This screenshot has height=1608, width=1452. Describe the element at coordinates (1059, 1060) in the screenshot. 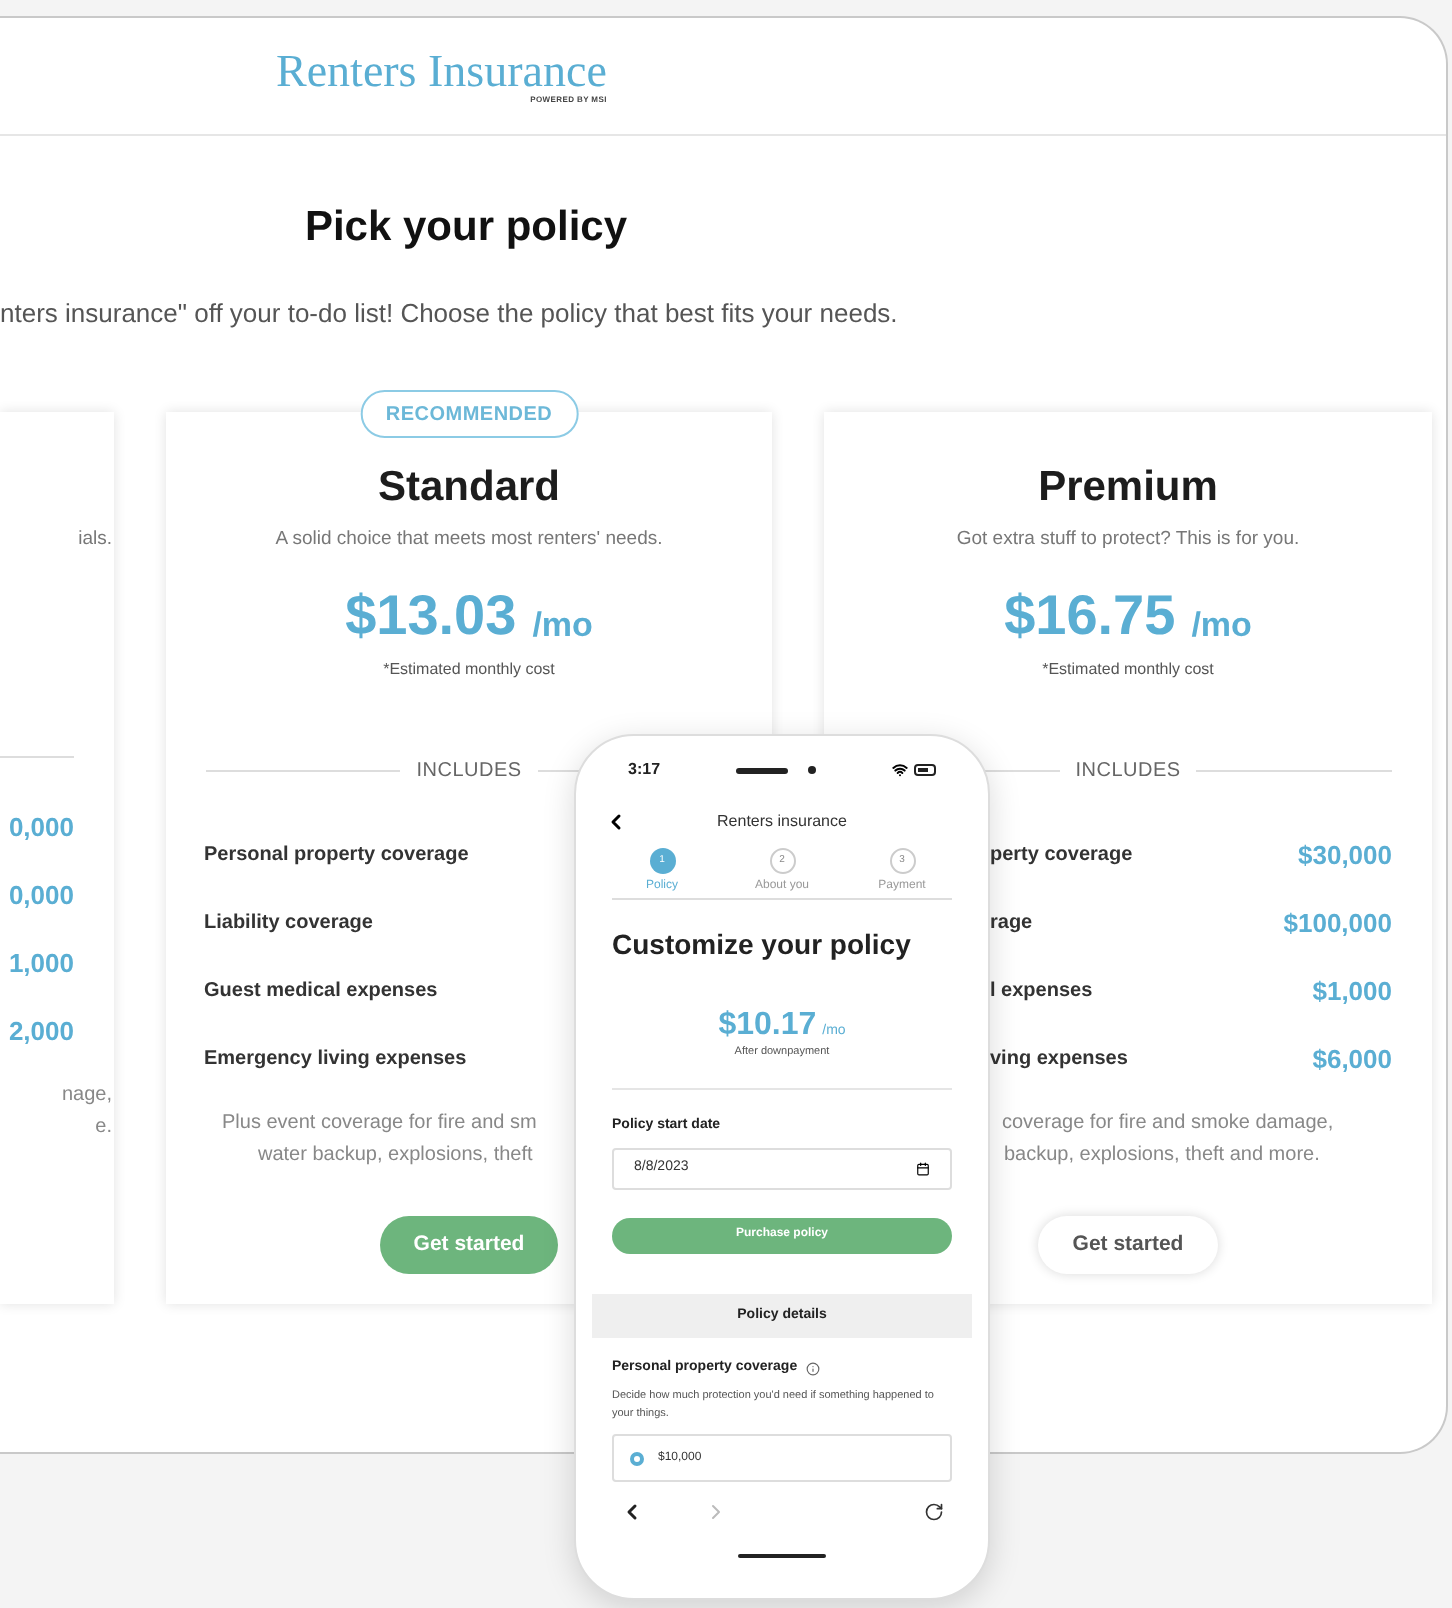

I see `coverage-label: ving expenses` at that location.